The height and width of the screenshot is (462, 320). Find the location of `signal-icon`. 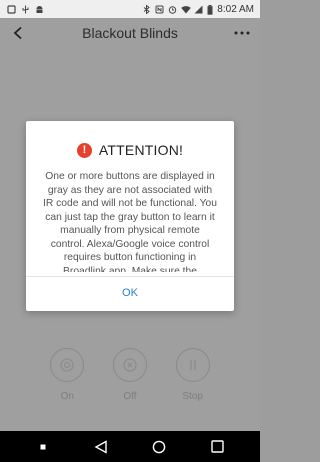

signal-icon is located at coordinates (198, 9).